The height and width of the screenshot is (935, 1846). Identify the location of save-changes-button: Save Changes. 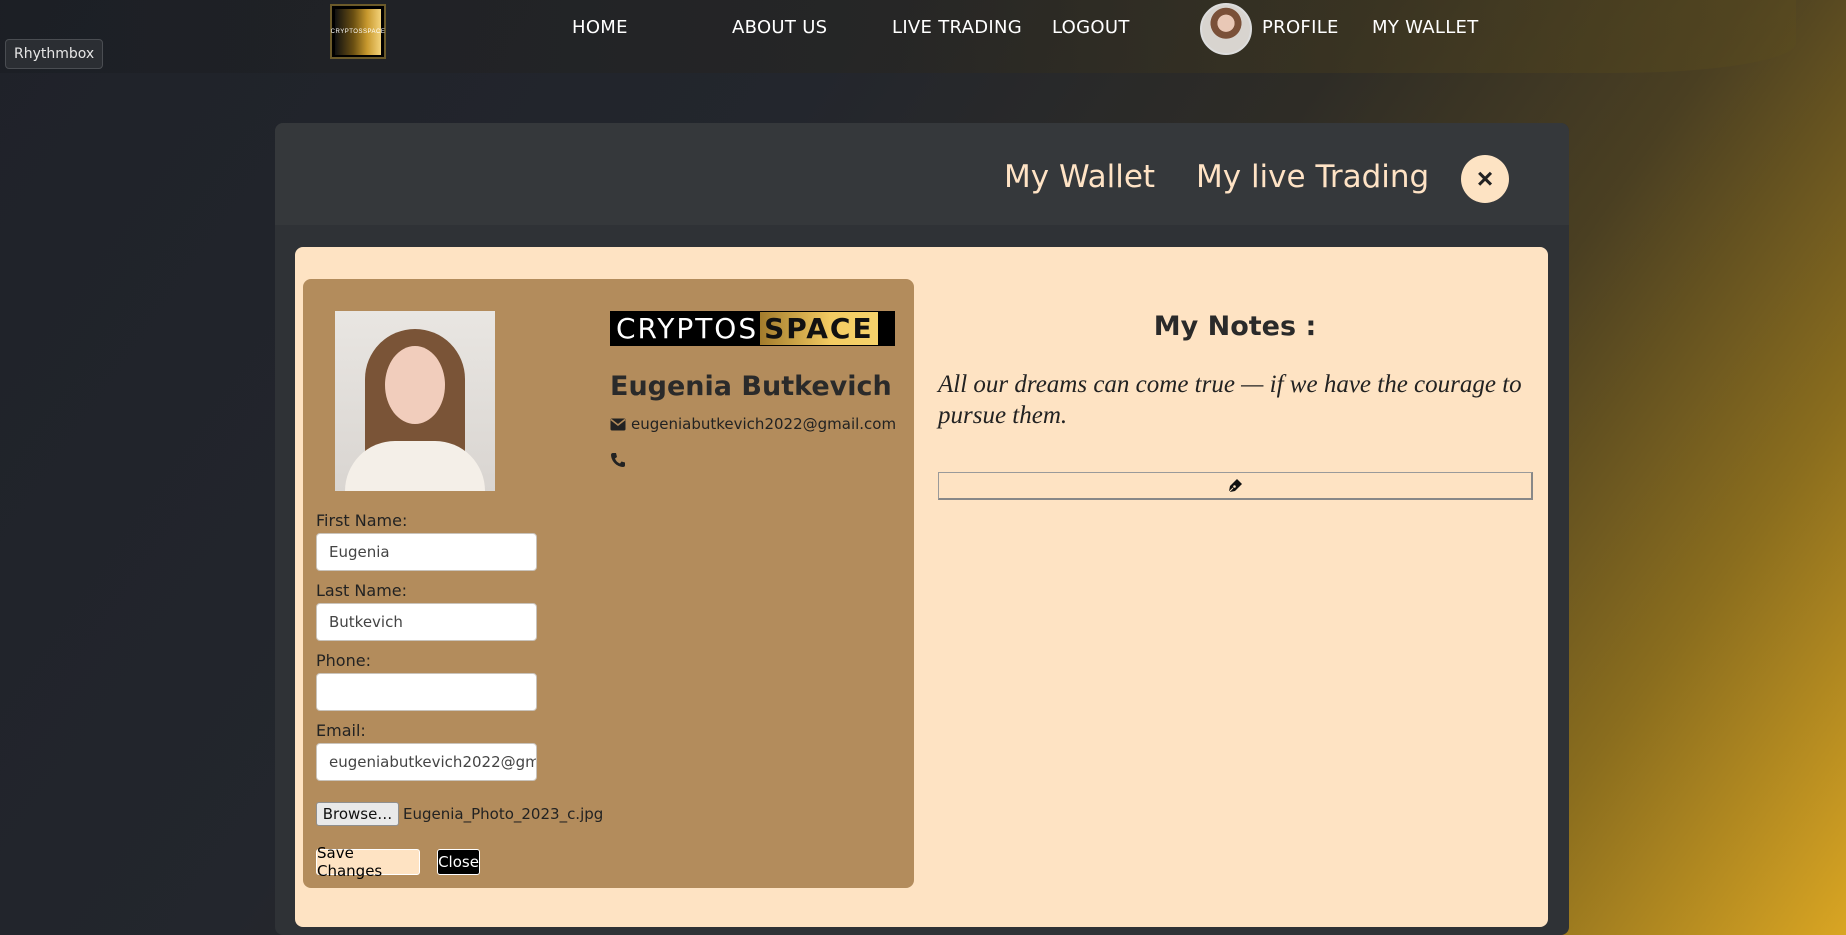
(368, 862).